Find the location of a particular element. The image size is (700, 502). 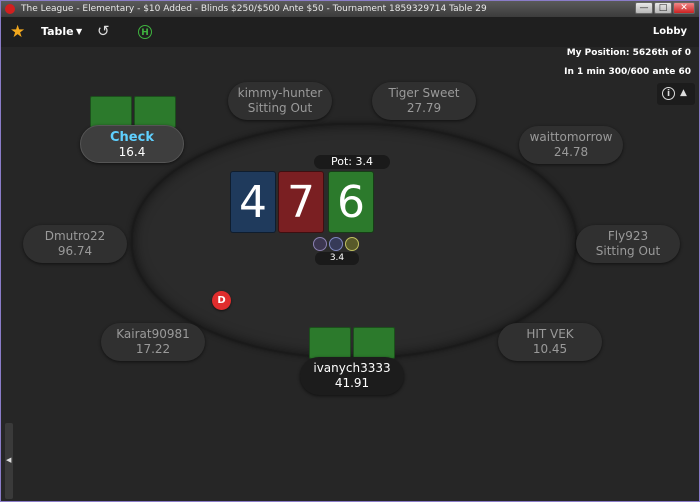

player-name: HIT VEK is located at coordinates (550, 334).